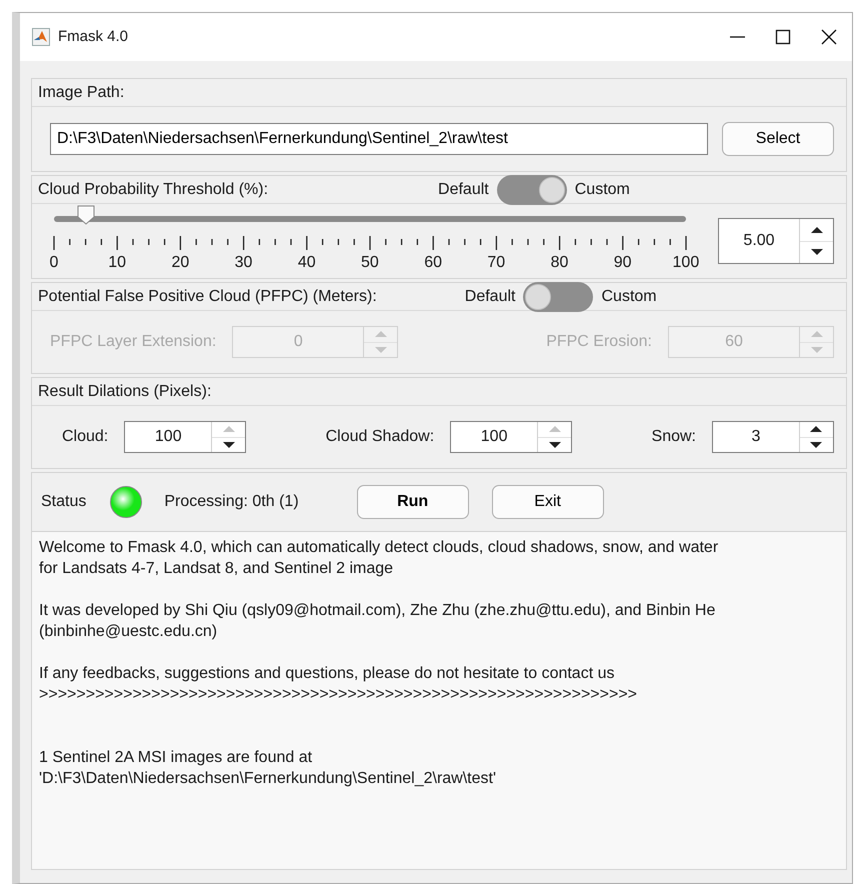 The height and width of the screenshot is (884, 855). Describe the element at coordinates (622, 262) in the screenshot. I see `tick-label: 90` at that location.